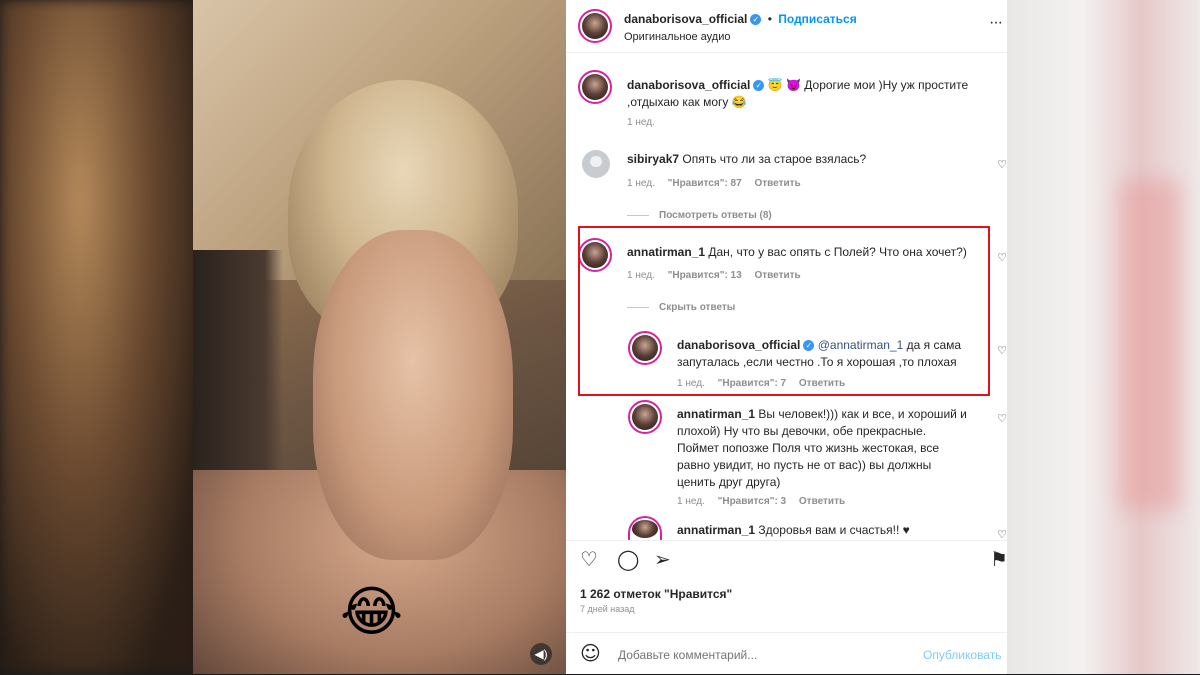 This screenshot has height=675, width=1200. Describe the element at coordinates (595, 87) in the screenshot. I see `caption-avatar` at that location.